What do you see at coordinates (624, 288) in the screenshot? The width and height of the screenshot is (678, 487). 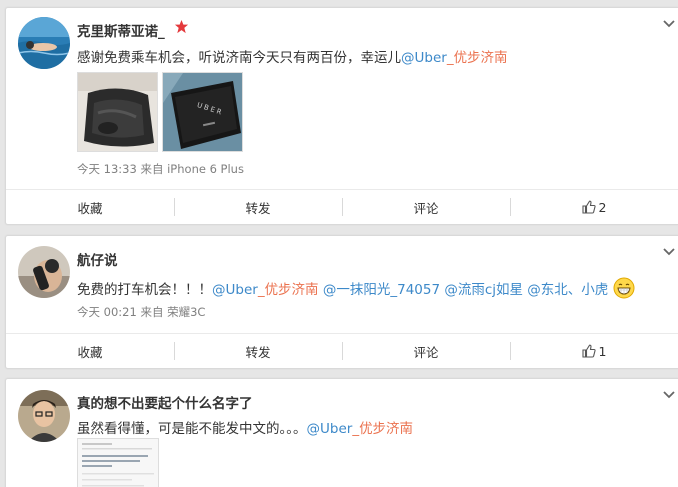 I see `grin-emoji-icon` at bounding box center [624, 288].